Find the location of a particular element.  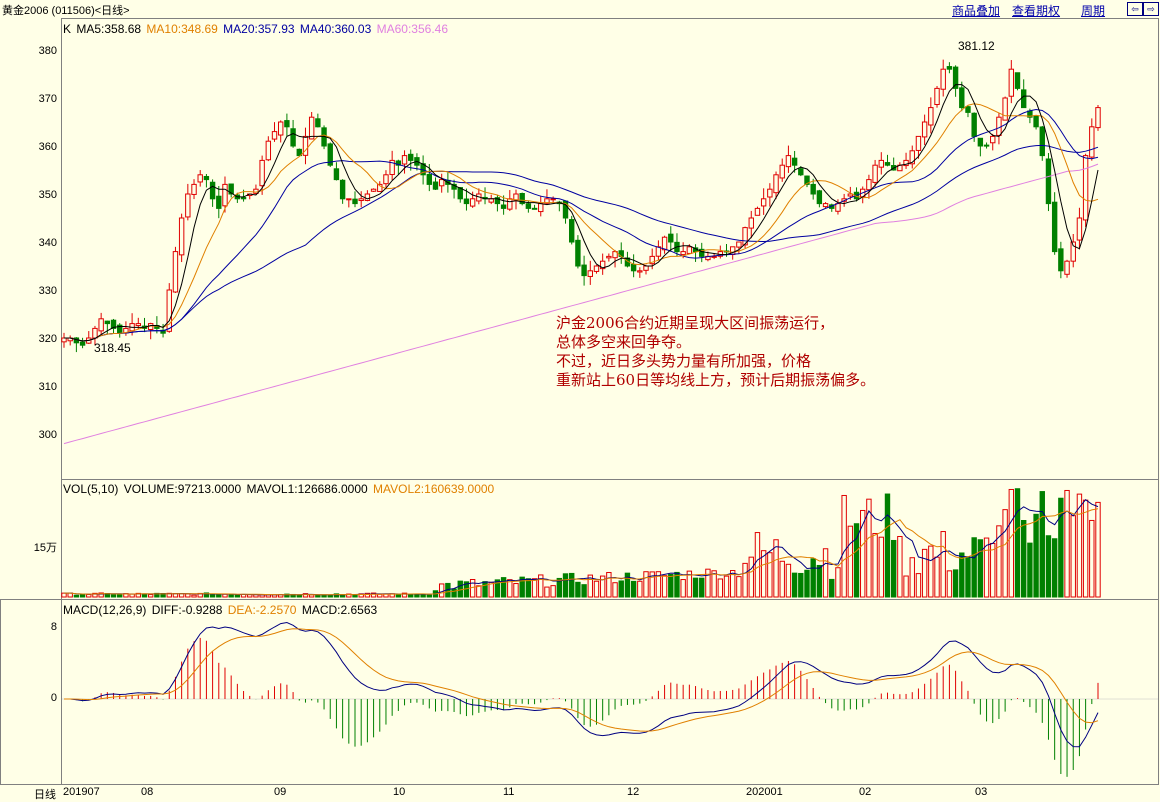

legend-vol: VOL(5,10) is located at coordinates (91, 489).